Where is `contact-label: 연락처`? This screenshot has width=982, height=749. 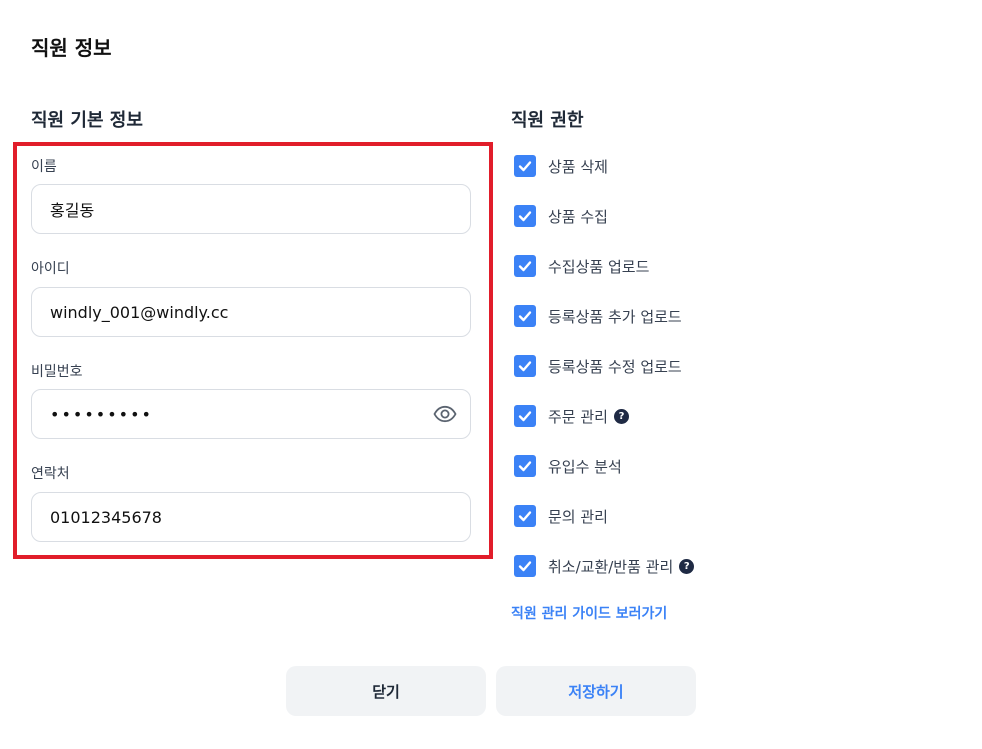 contact-label: 연락처 is located at coordinates (50, 474).